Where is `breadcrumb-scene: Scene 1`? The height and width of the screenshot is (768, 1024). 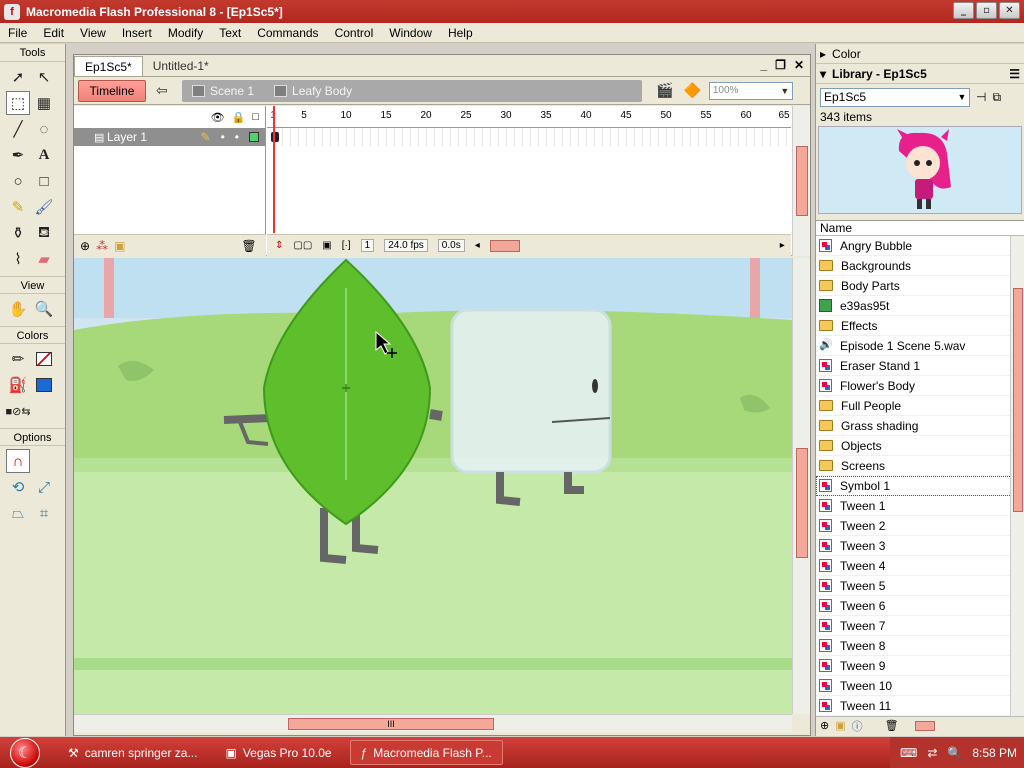
breadcrumb-scene: Scene 1 is located at coordinates (223, 91).